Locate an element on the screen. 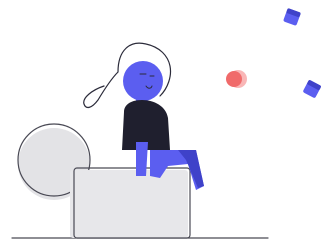 The width and height of the screenshot is (324, 245). floating-ball-icon is located at coordinates (236, 79).